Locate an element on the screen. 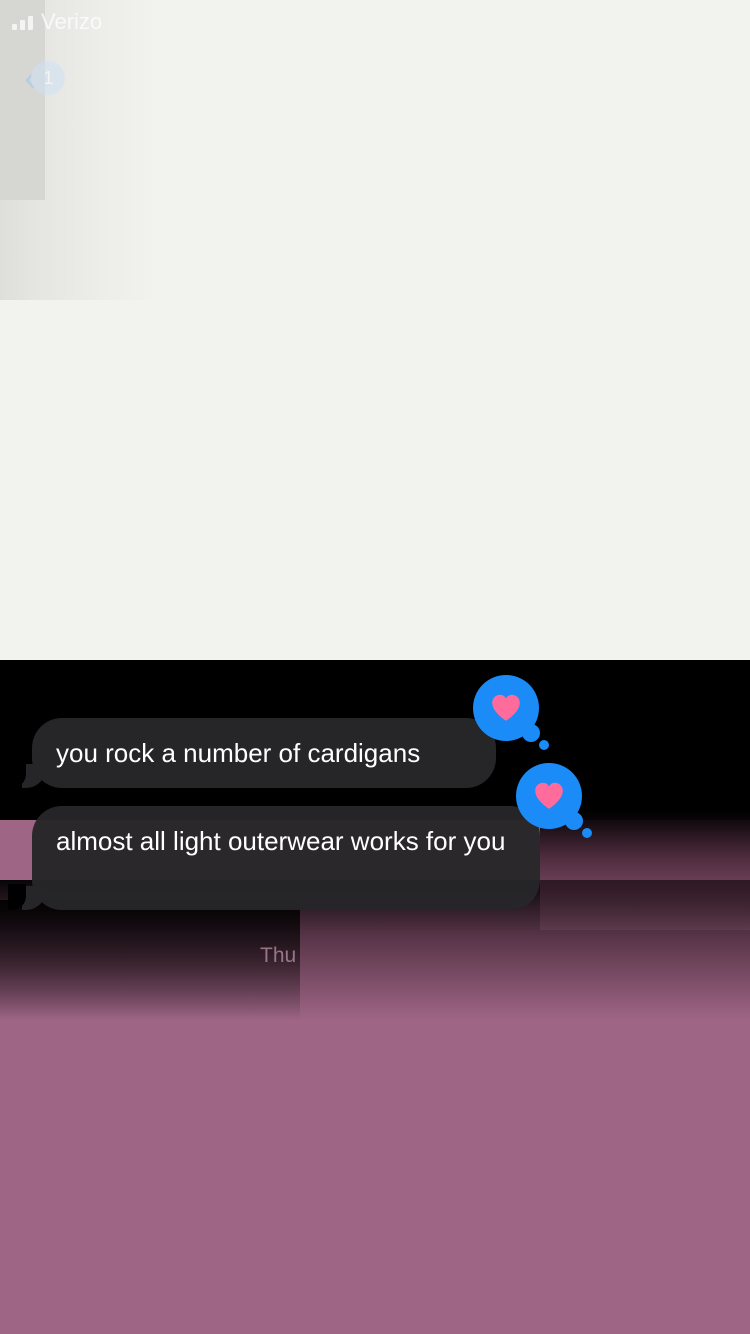 The height and width of the screenshot is (1334, 750). date-separator: Thu is located at coordinates (278, 955).